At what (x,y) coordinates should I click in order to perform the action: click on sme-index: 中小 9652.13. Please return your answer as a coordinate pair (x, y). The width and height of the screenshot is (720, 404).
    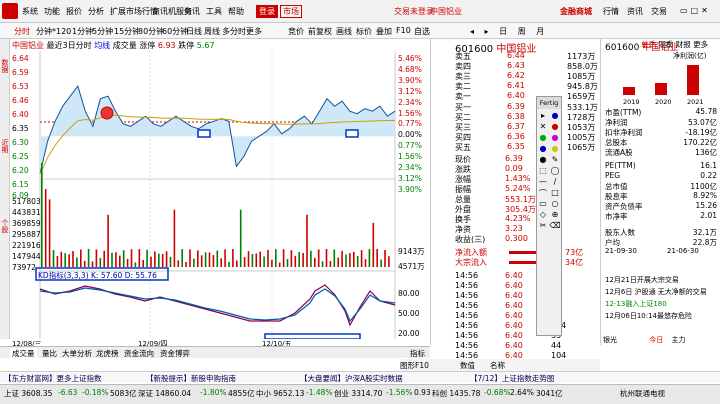
    Looking at the image, I should click on (280, 393).